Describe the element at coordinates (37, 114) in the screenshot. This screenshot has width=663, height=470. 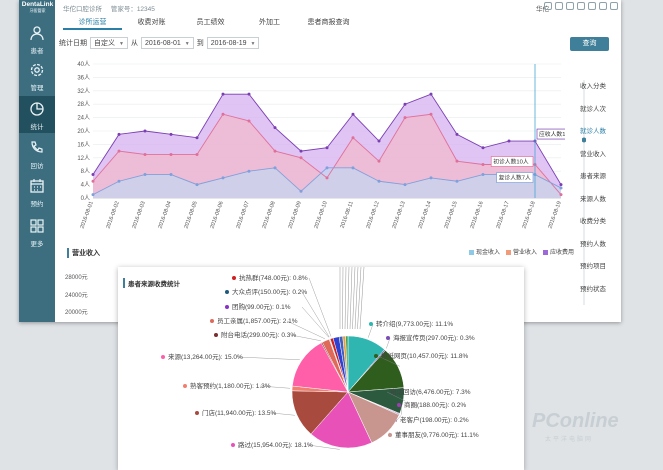
I see `sidebar-item-statistics: 统计` at that location.